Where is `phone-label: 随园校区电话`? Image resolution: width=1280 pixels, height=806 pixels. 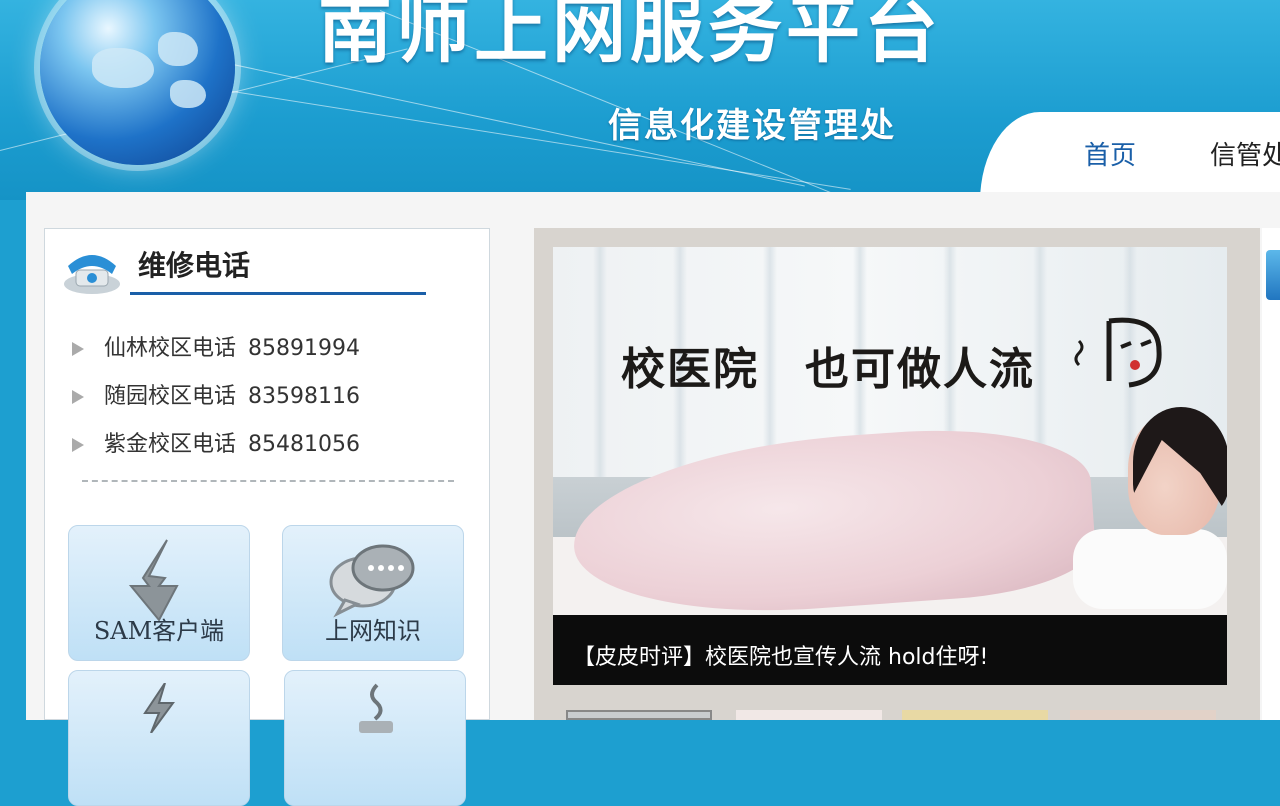 phone-label: 随园校区电话 is located at coordinates (170, 396).